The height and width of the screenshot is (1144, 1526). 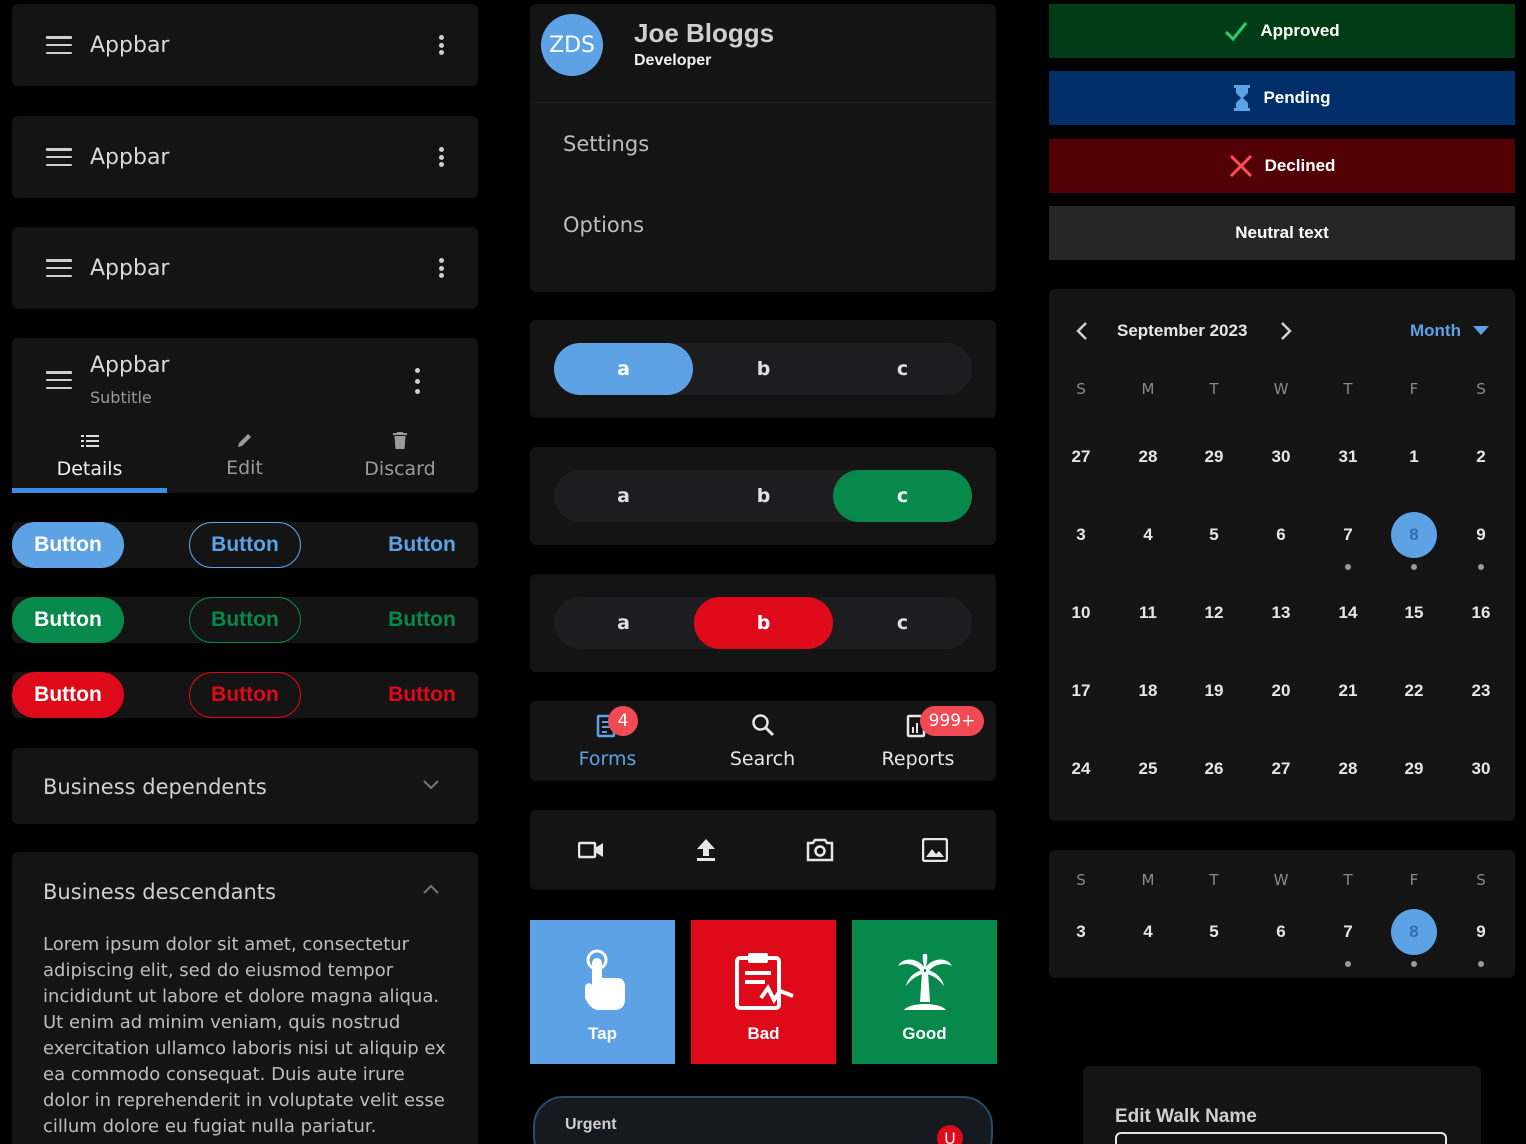 What do you see at coordinates (1414, 613) in the screenshot?
I see `calendar-day: 15` at bounding box center [1414, 613].